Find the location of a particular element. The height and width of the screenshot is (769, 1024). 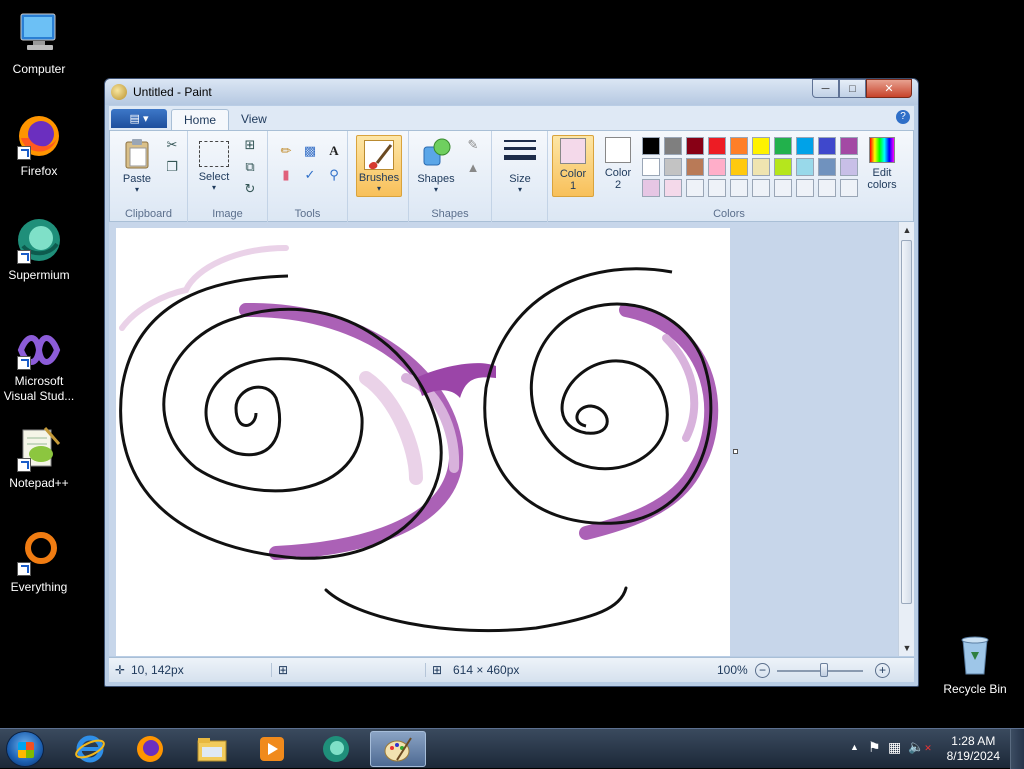

taskbar-paint is located at coordinates (398, 749).